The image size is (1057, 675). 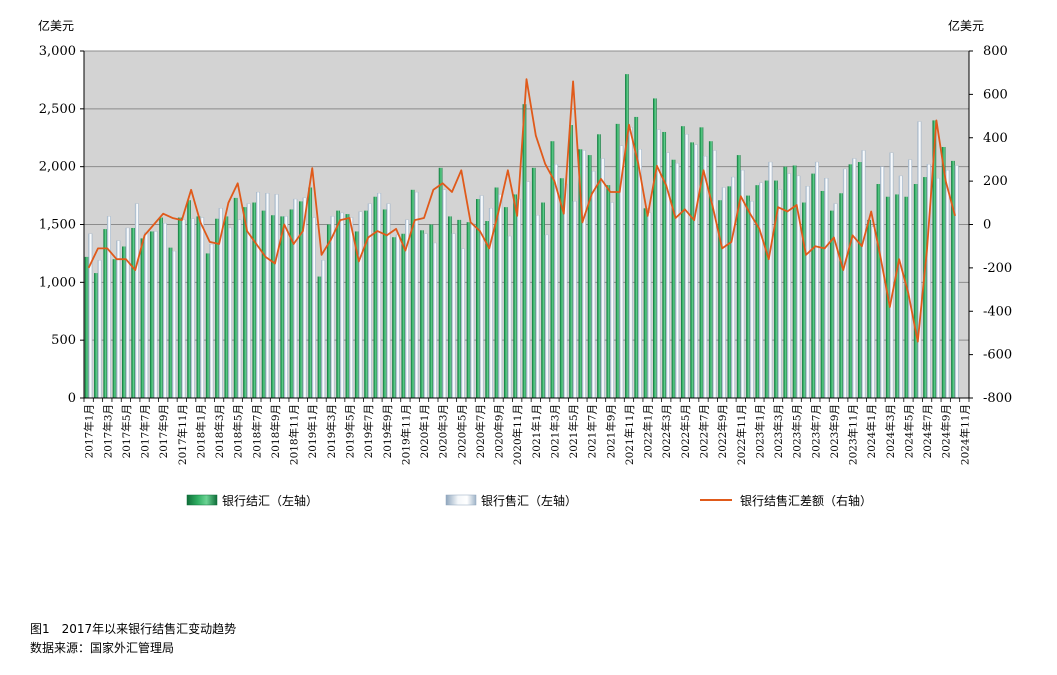 What do you see at coordinates (331, 431) in the screenshot?
I see `x-tick-label: 2019年3月` at bounding box center [331, 431].